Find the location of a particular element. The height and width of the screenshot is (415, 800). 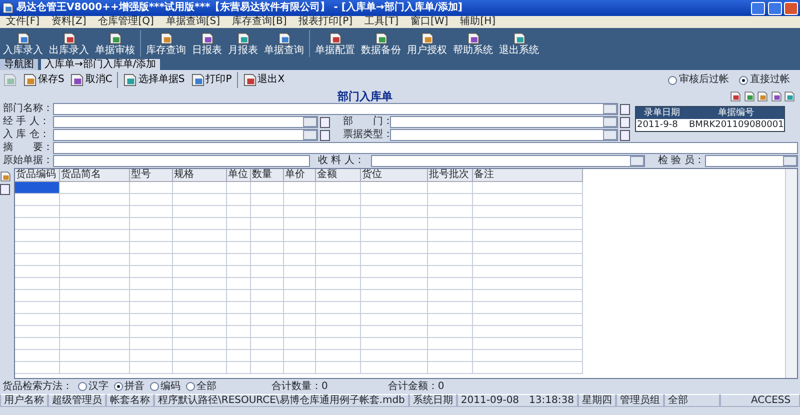

toolbar-button: 出库录入 is located at coordinates (69, 43).